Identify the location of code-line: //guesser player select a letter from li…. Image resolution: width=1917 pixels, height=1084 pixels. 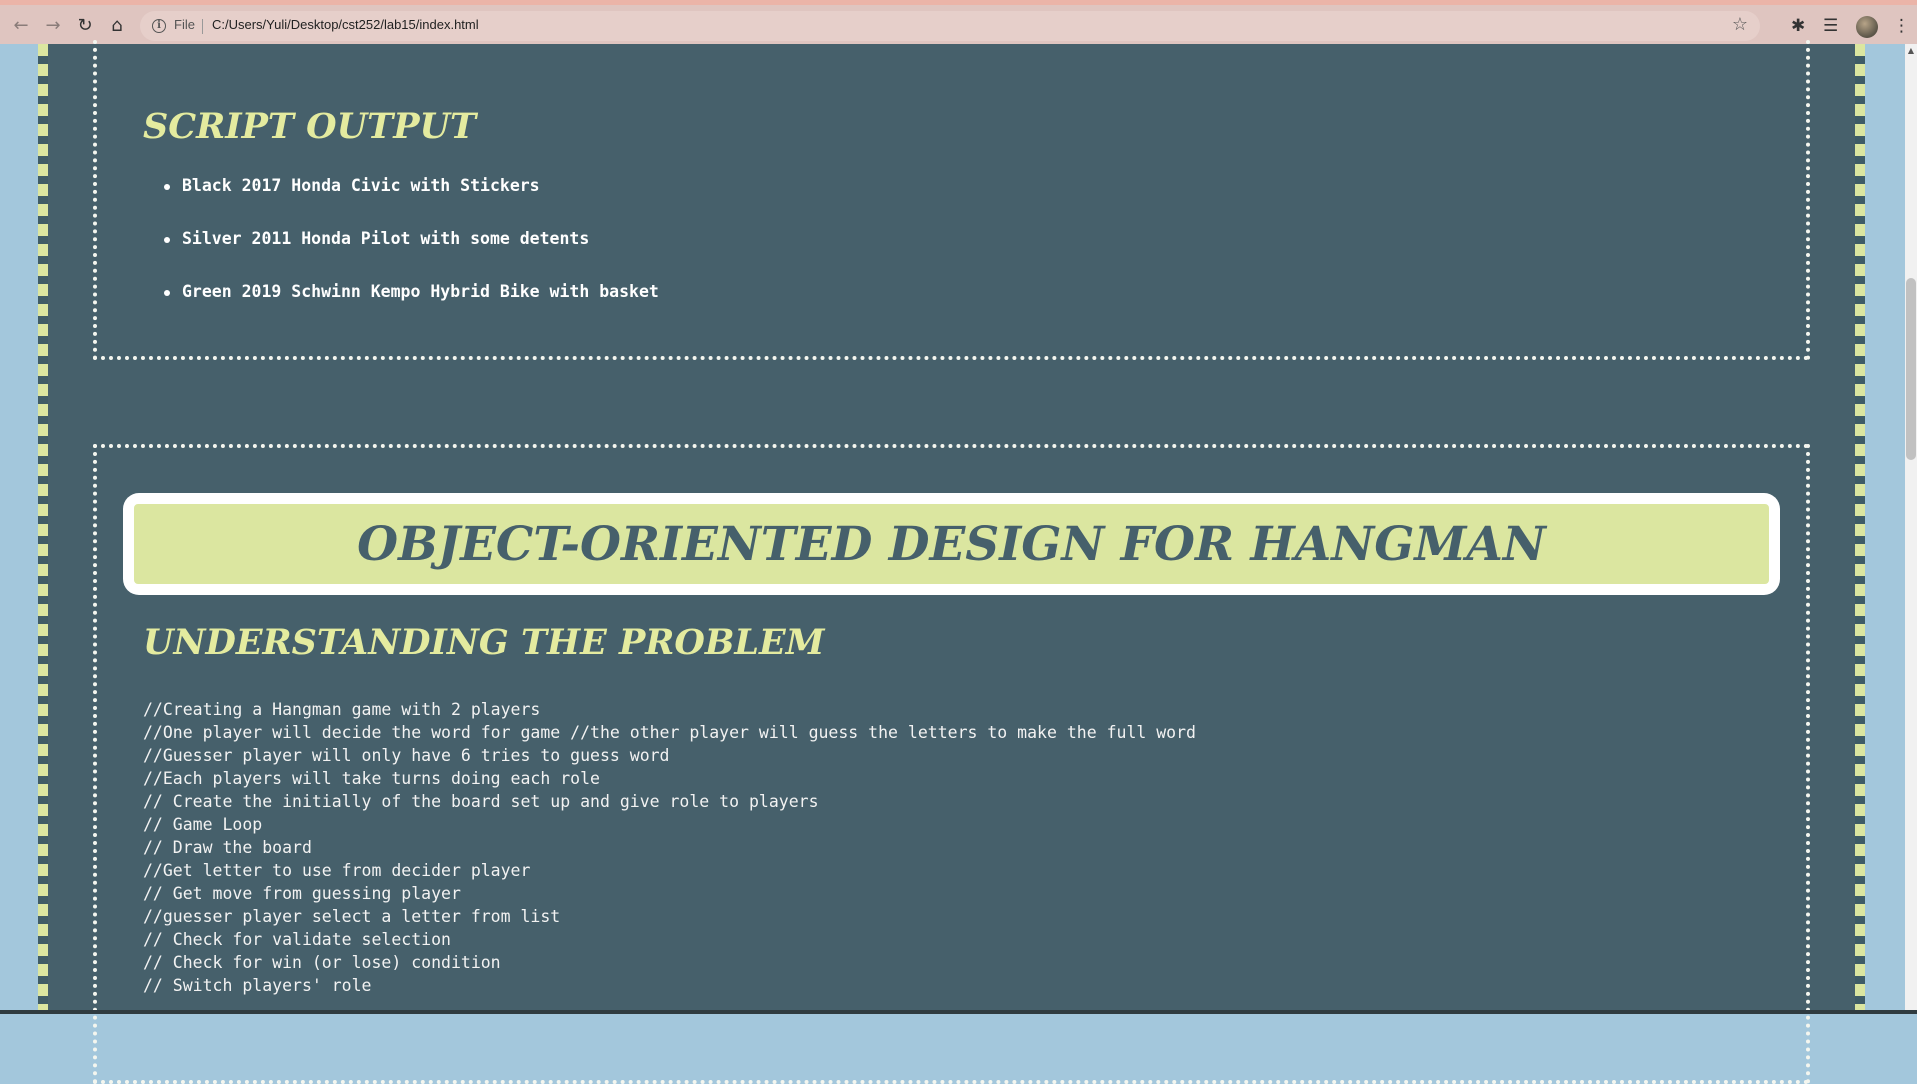
(352, 916).